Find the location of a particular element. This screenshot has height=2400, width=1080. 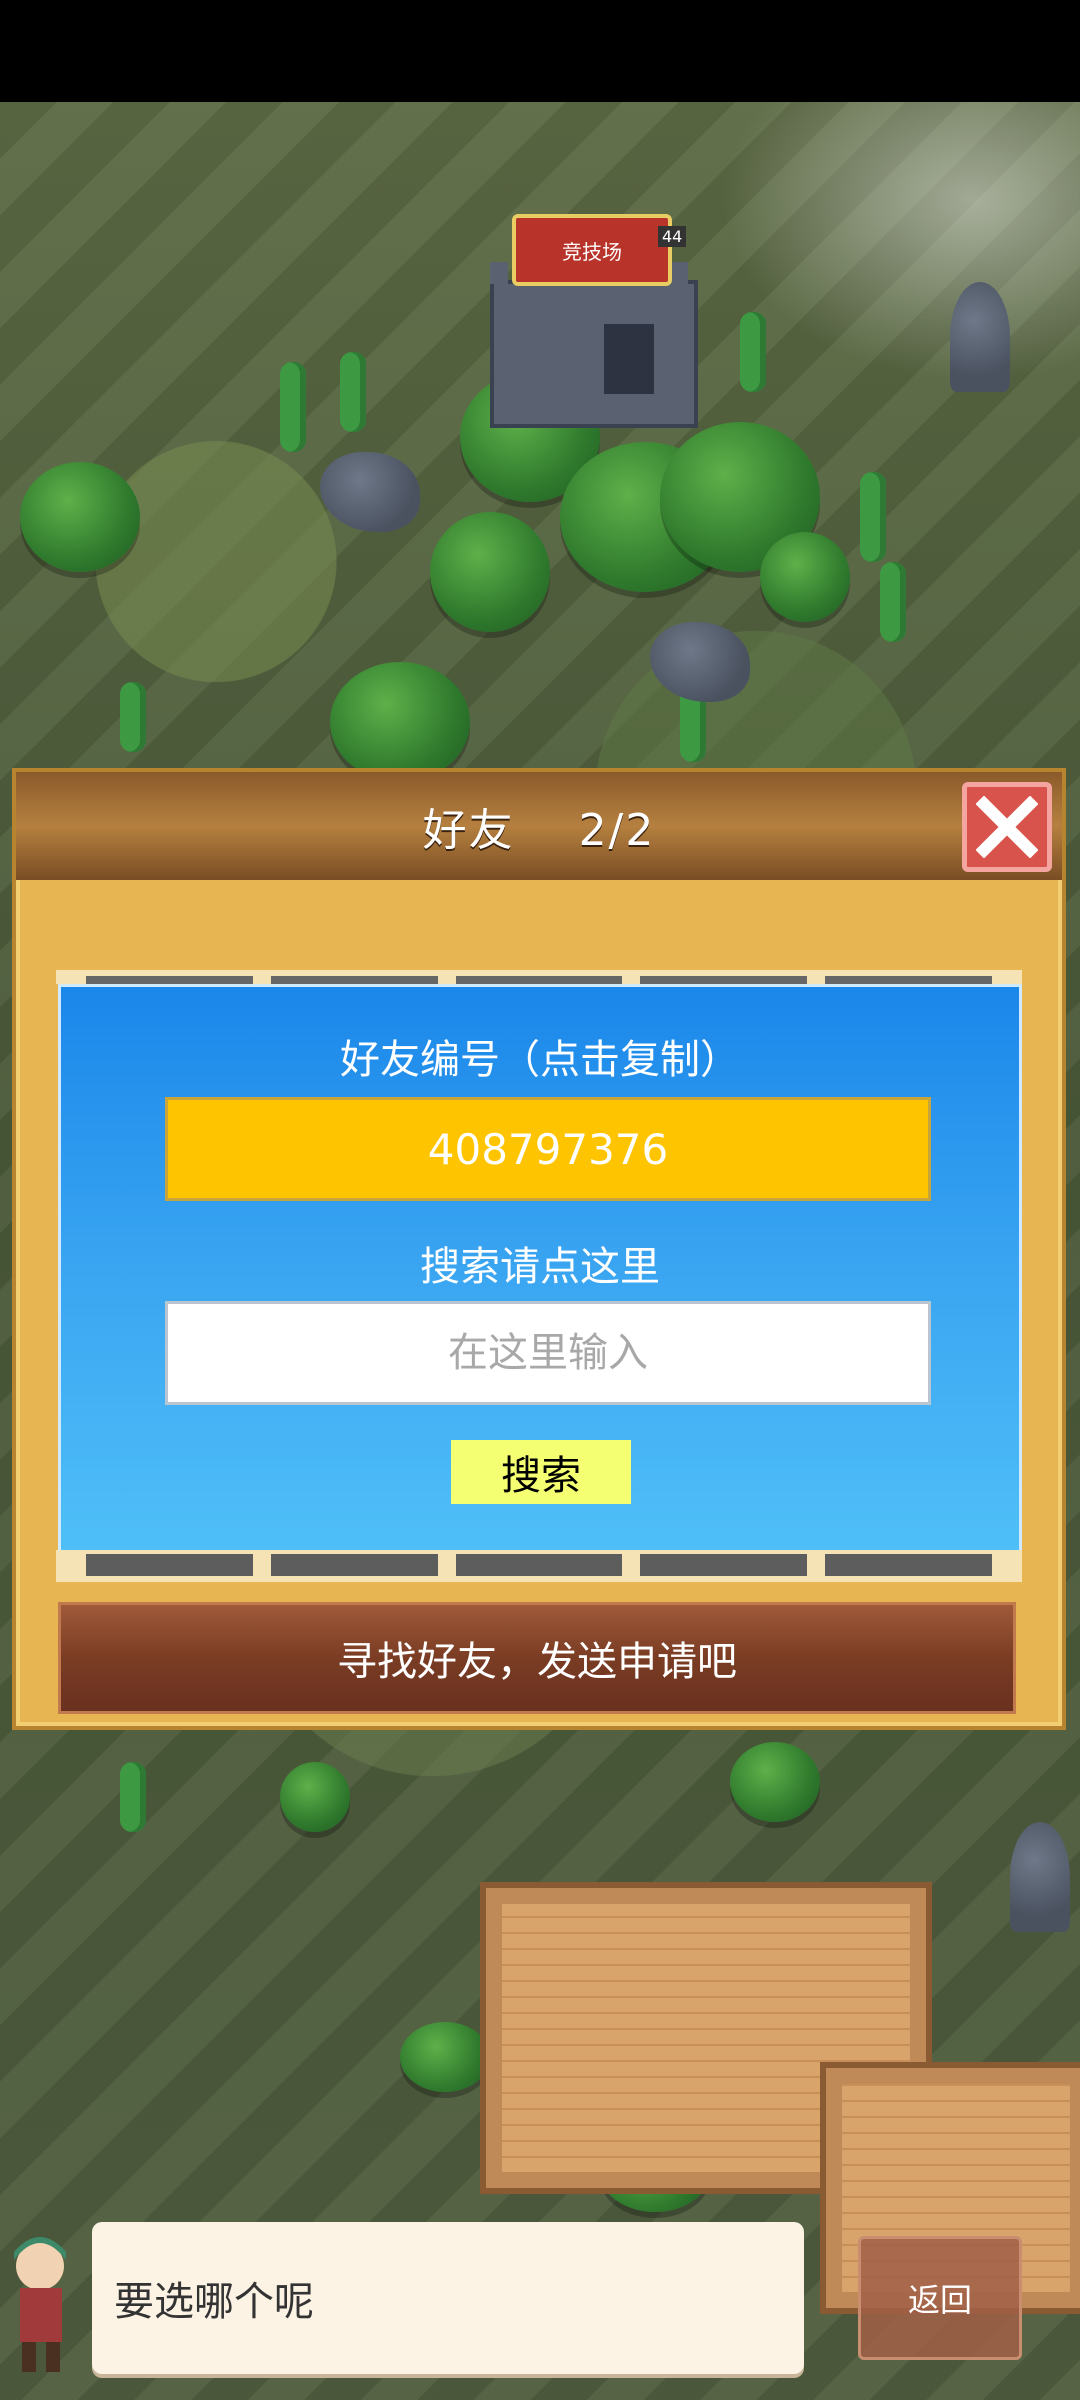

arena-level-badge: 44 is located at coordinates (672, 236).